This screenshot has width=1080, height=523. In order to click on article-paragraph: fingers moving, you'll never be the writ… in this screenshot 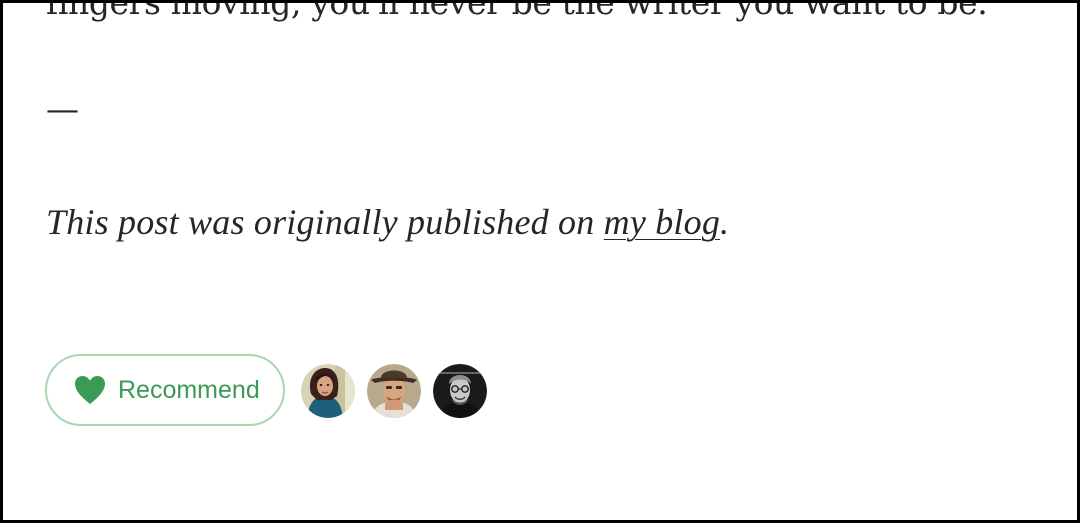, I will do `click(517, 12)`.